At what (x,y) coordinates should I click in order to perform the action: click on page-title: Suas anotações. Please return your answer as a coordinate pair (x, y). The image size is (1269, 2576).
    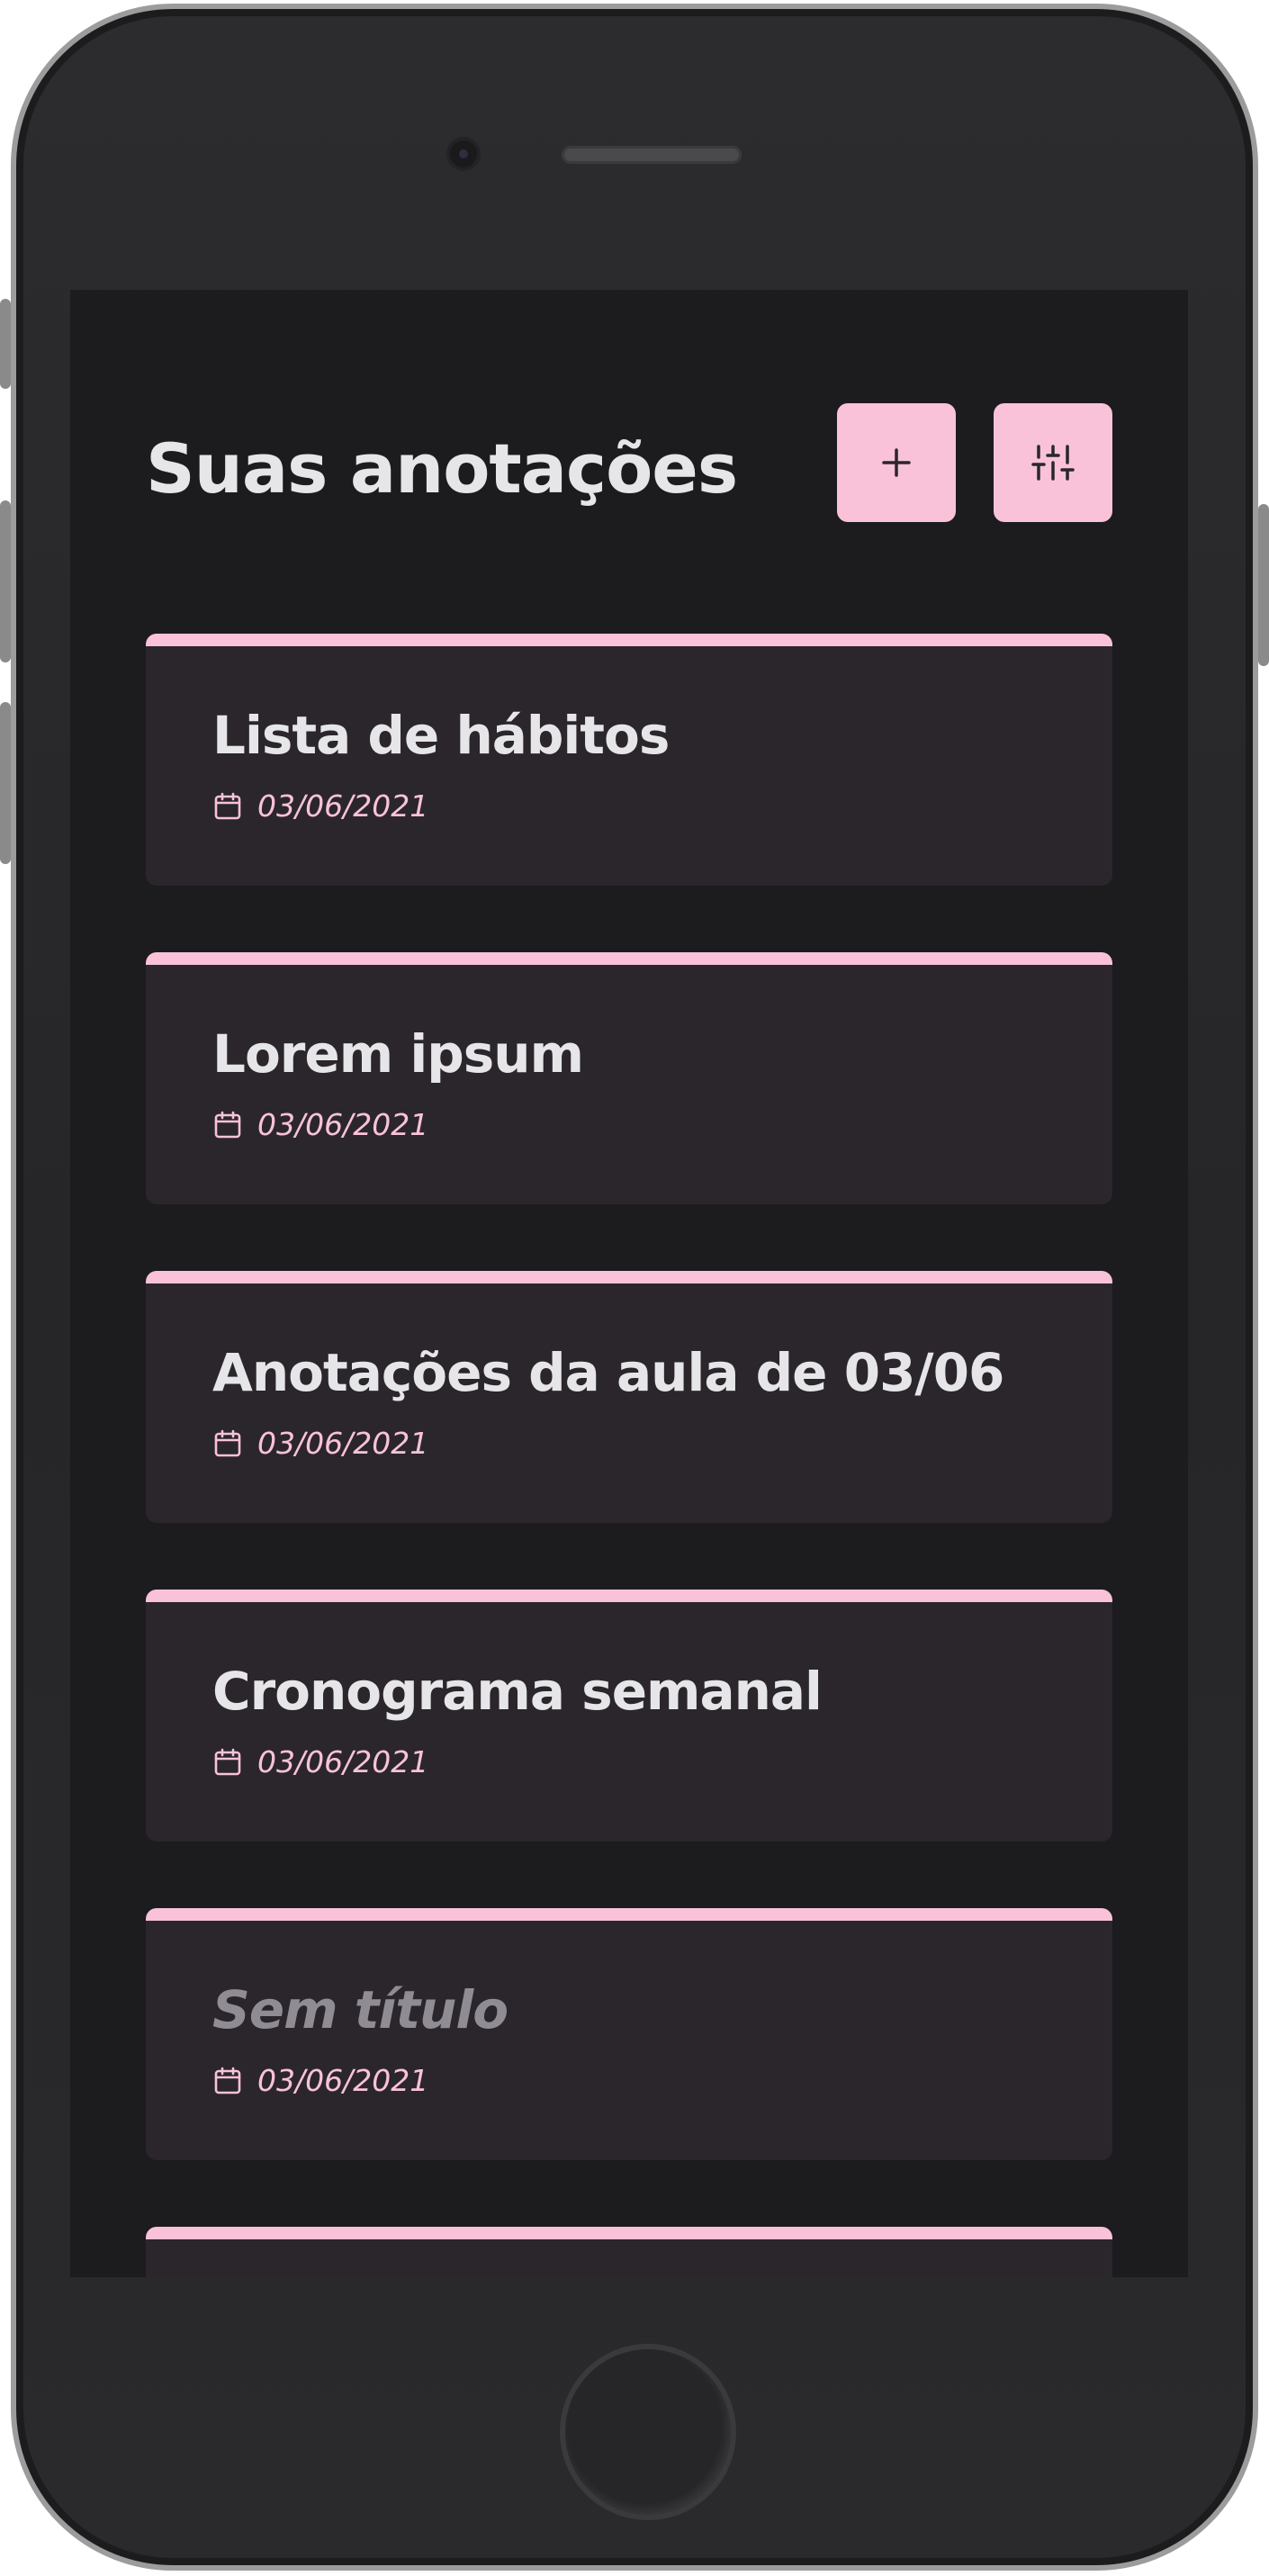
    Looking at the image, I should click on (442, 469).